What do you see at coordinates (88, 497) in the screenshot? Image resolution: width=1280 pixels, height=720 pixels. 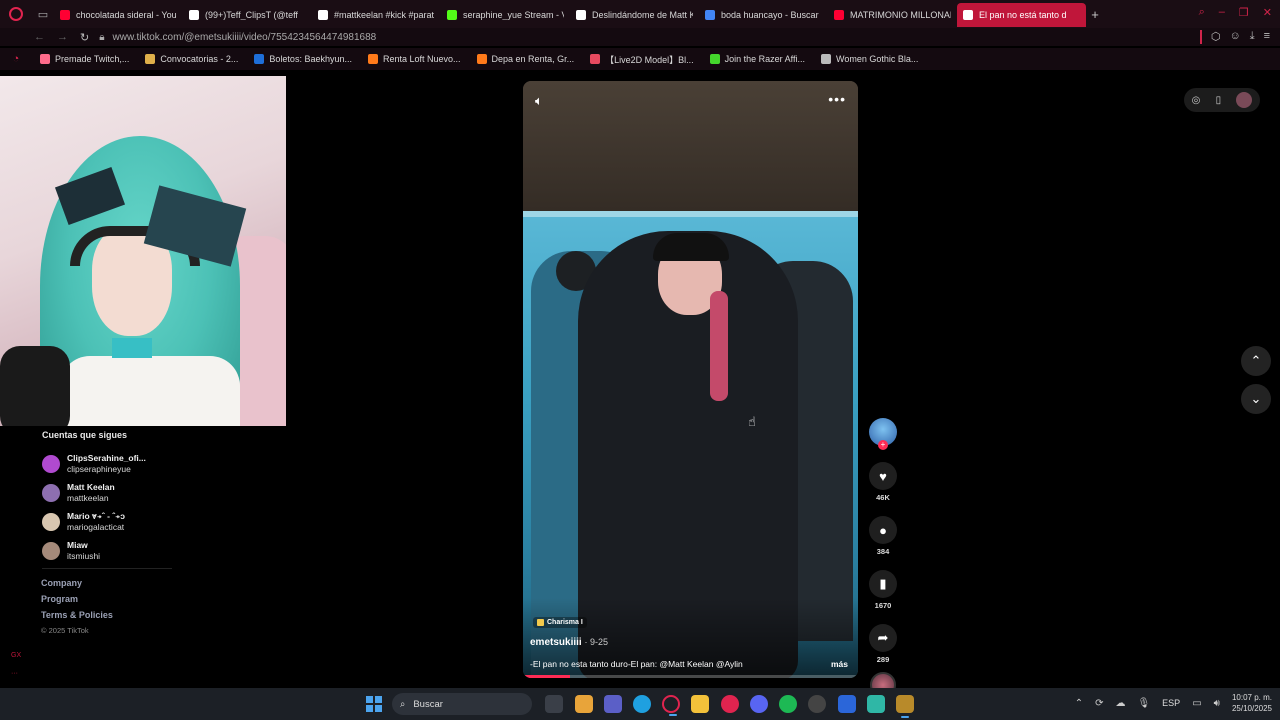 I see `account-handle: mattkeelan` at bounding box center [88, 497].